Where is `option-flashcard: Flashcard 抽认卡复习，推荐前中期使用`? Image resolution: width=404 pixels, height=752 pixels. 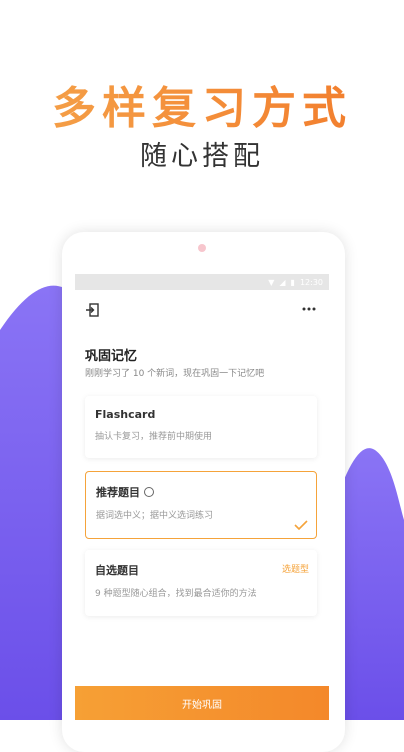 option-flashcard: Flashcard 抽认卡复习，推荐前中期使用 is located at coordinates (201, 427).